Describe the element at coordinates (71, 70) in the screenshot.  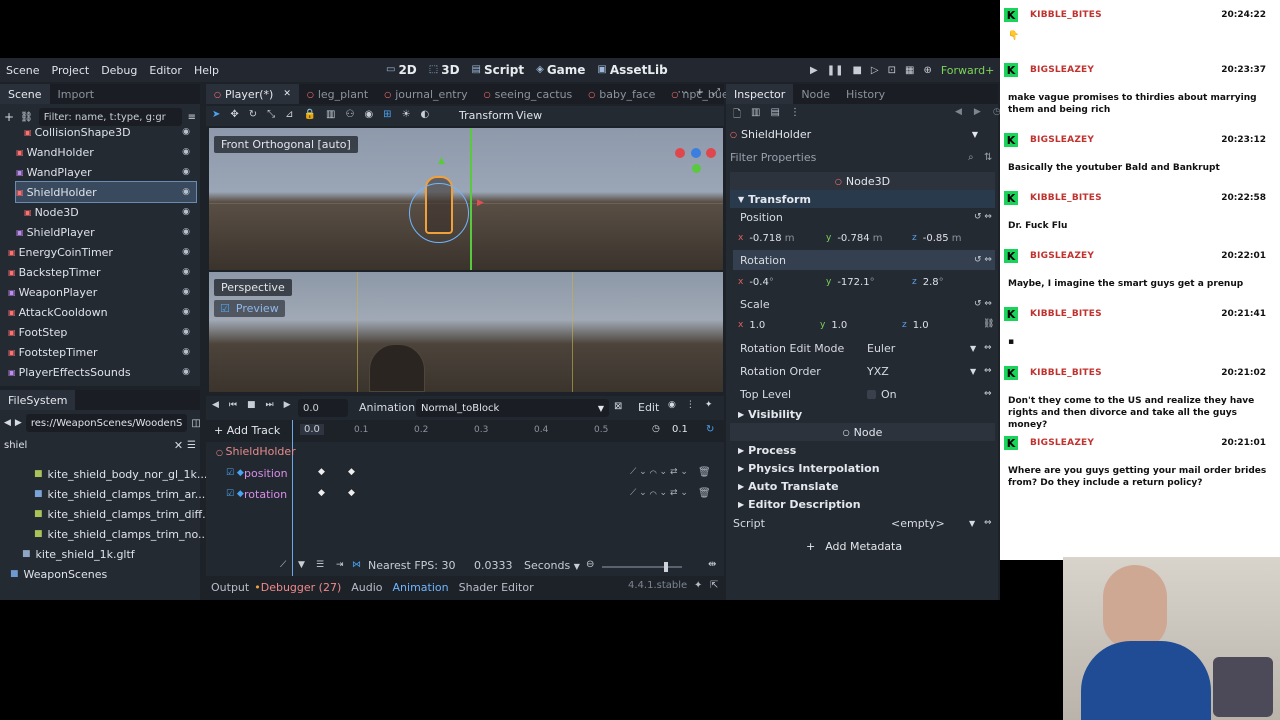
I see `menu-project: Project` at that location.